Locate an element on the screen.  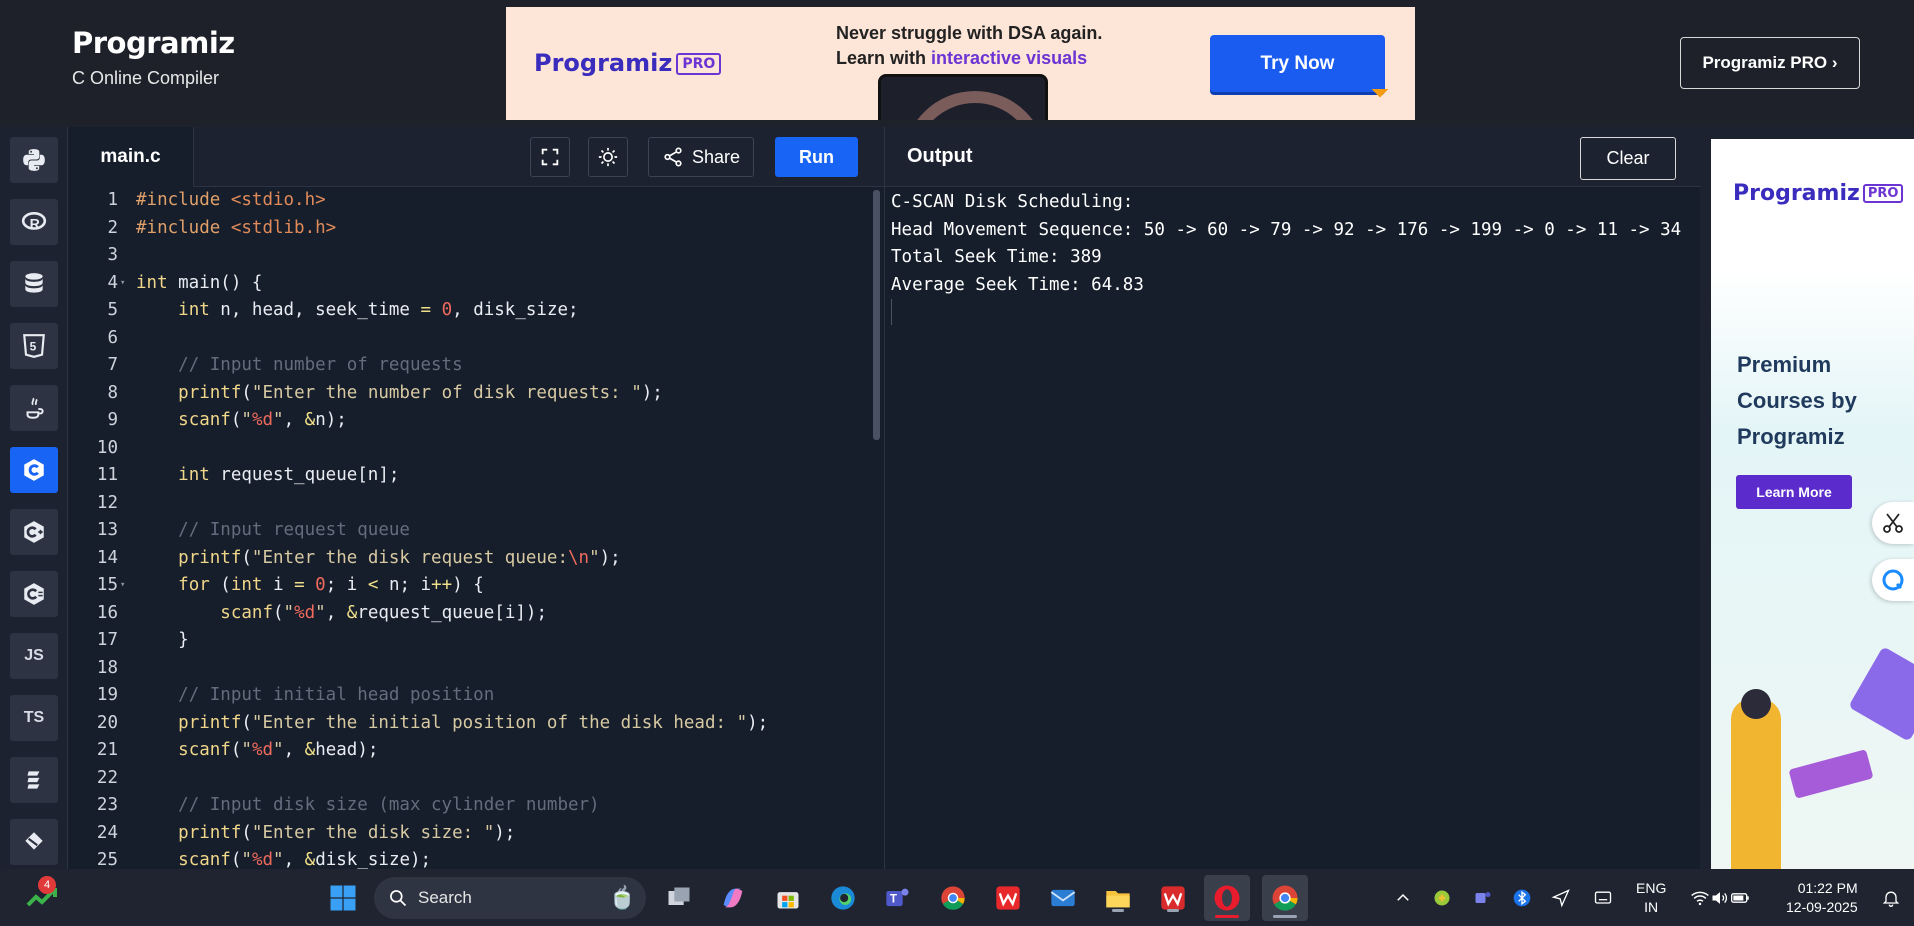
microsoft-store-icon is located at coordinates (788, 898).